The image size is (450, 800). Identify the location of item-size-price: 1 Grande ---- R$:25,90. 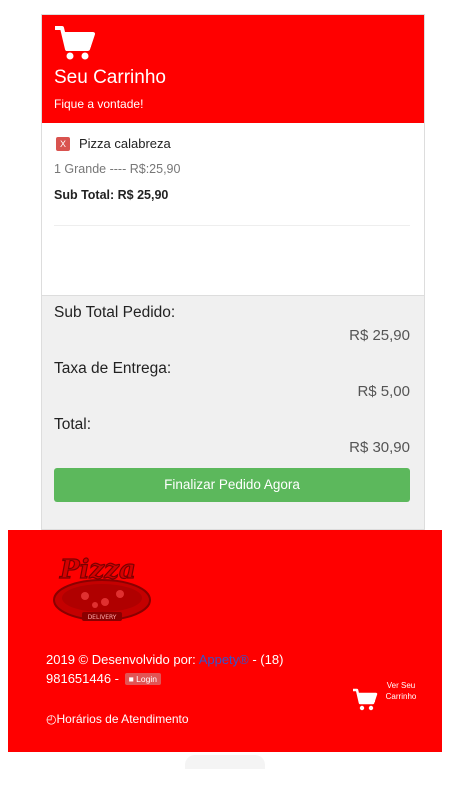
(117, 169).